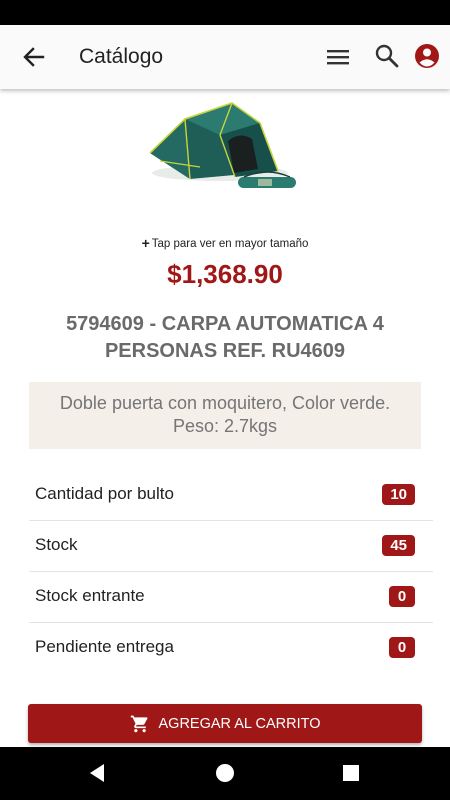 The width and height of the screenshot is (450, 800). What do you see at coordinates (139, 723) in the screenshot?
I see `cart-icon` at bounding box center [139, 723].